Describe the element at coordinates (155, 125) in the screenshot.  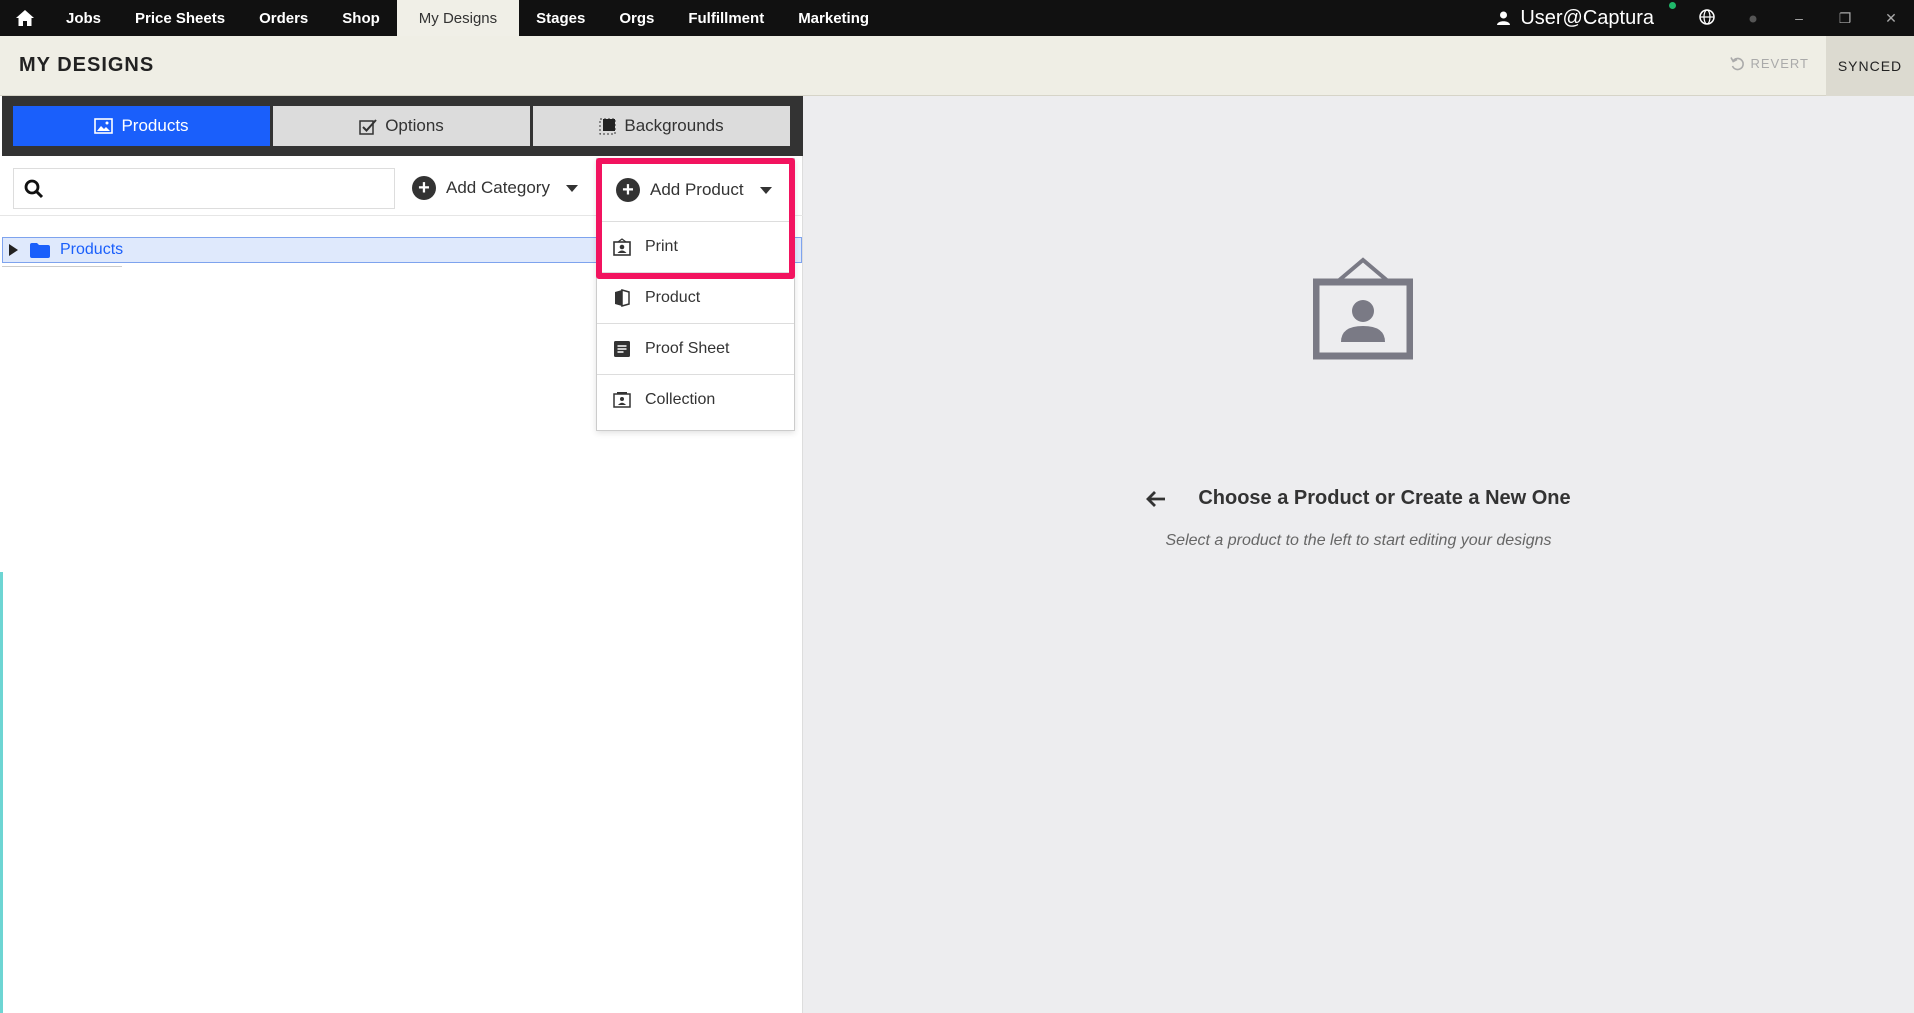
I see `tab-products-label: Products` at that location.